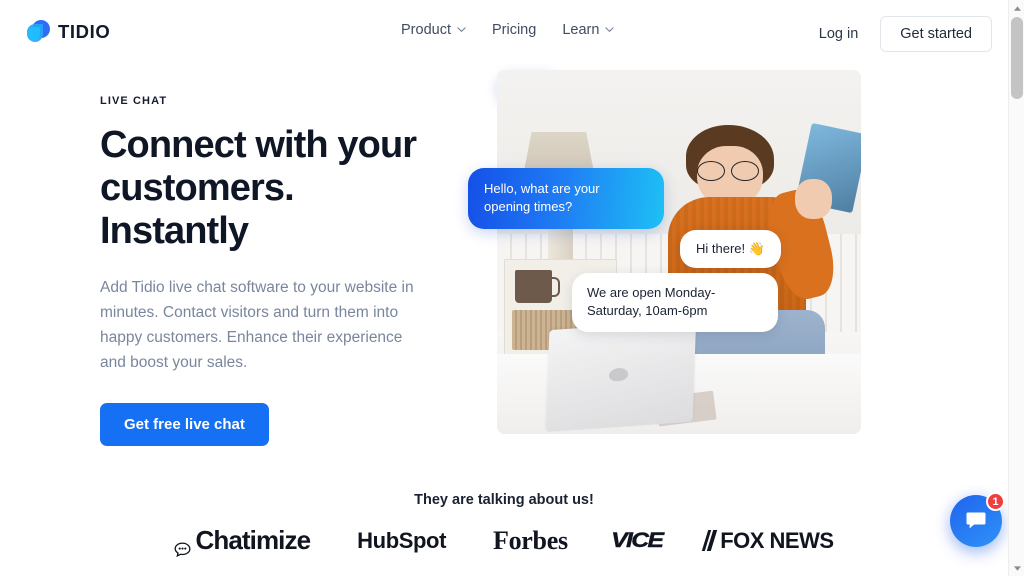  I want to click on chat-bubble-icon, so click(976, 520).